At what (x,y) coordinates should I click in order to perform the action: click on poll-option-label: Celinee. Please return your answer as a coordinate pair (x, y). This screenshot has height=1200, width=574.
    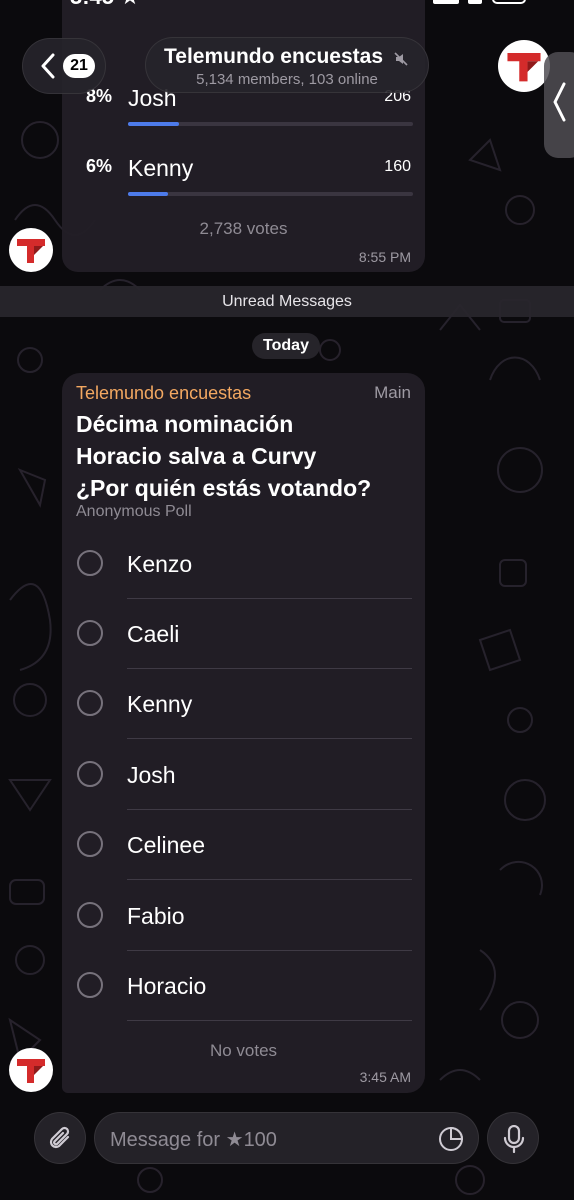
    Looking at the image, I should click on (166, 845).